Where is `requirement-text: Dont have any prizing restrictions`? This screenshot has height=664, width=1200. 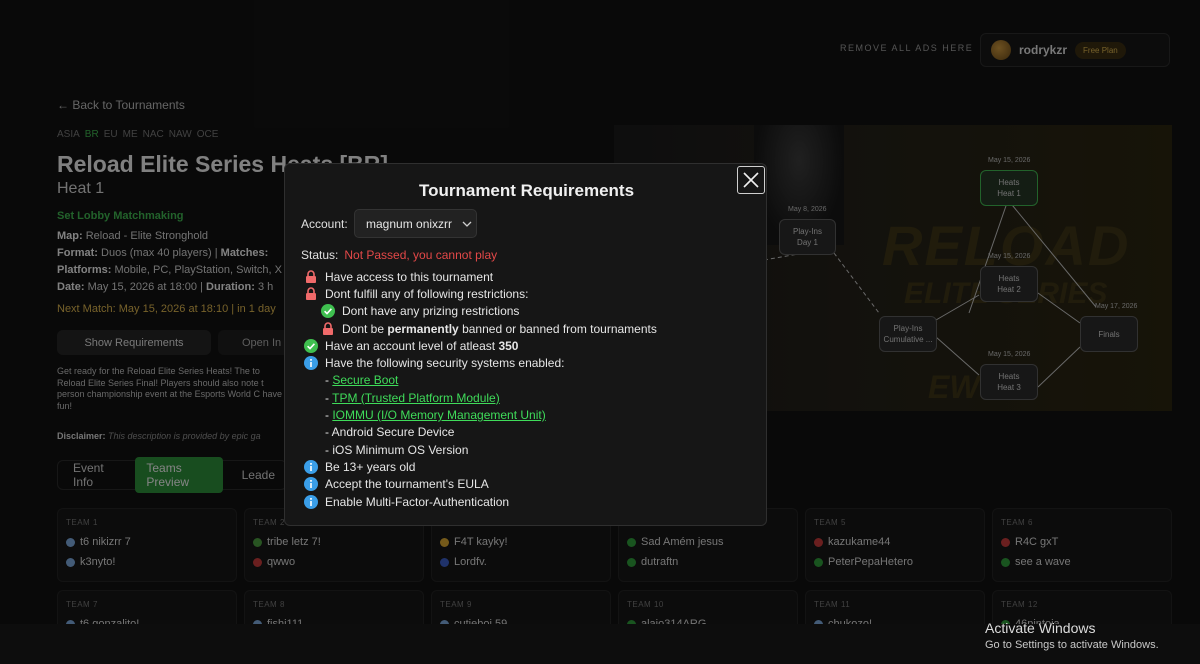
requirement-text: Dont have any prizing restrictions is located at coordinates (431, 311).